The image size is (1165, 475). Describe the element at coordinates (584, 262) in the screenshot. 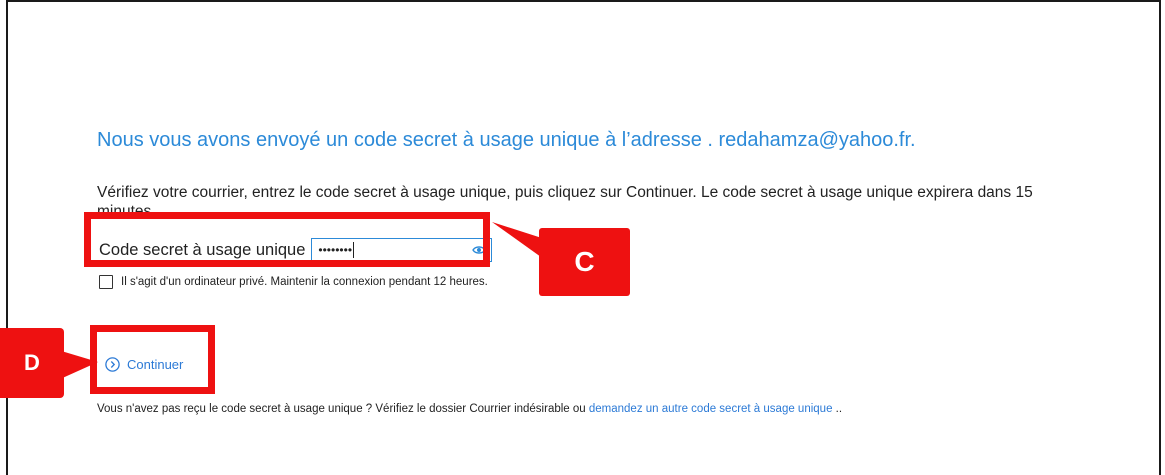

I see `annotation-label-c: C` at that location.